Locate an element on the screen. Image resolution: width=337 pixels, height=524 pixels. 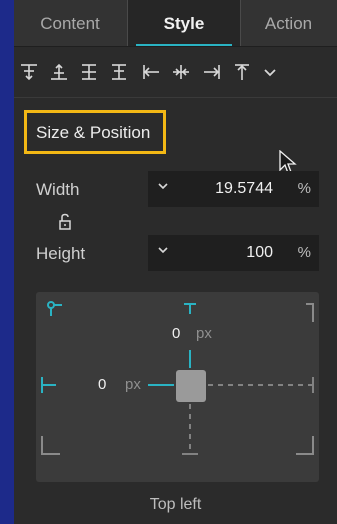
height-value: 100 is located at coordinates (259, 253).